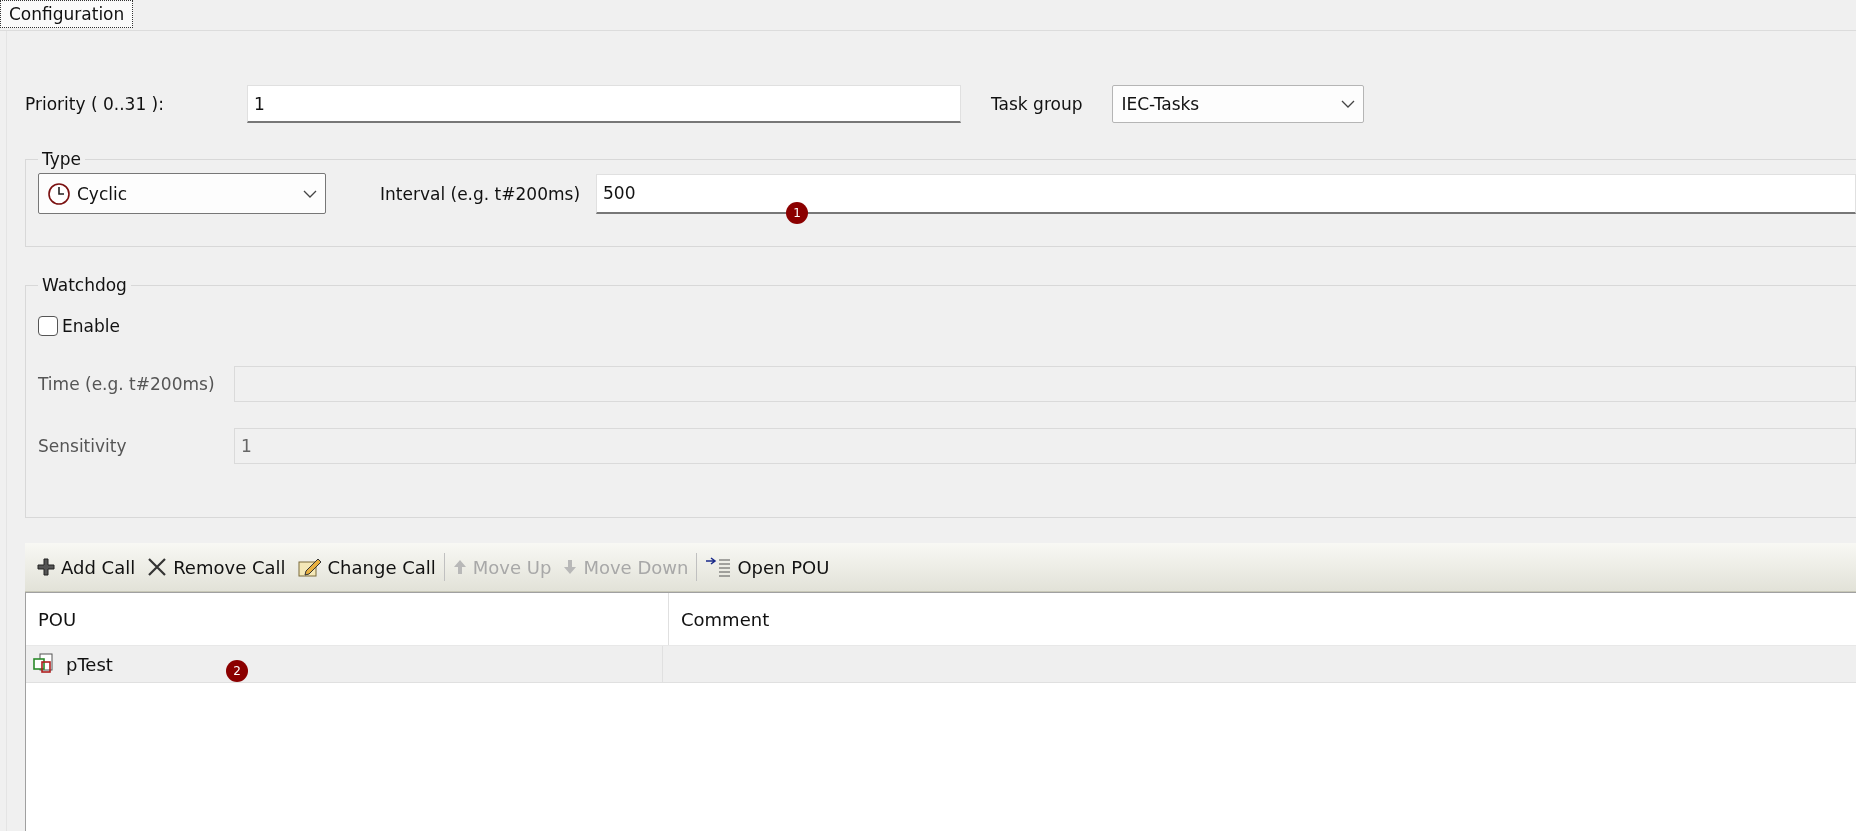  Describe the element at coordinates (91, 326) in the screenshot. I see `checkbox-label: Enable` at that location.